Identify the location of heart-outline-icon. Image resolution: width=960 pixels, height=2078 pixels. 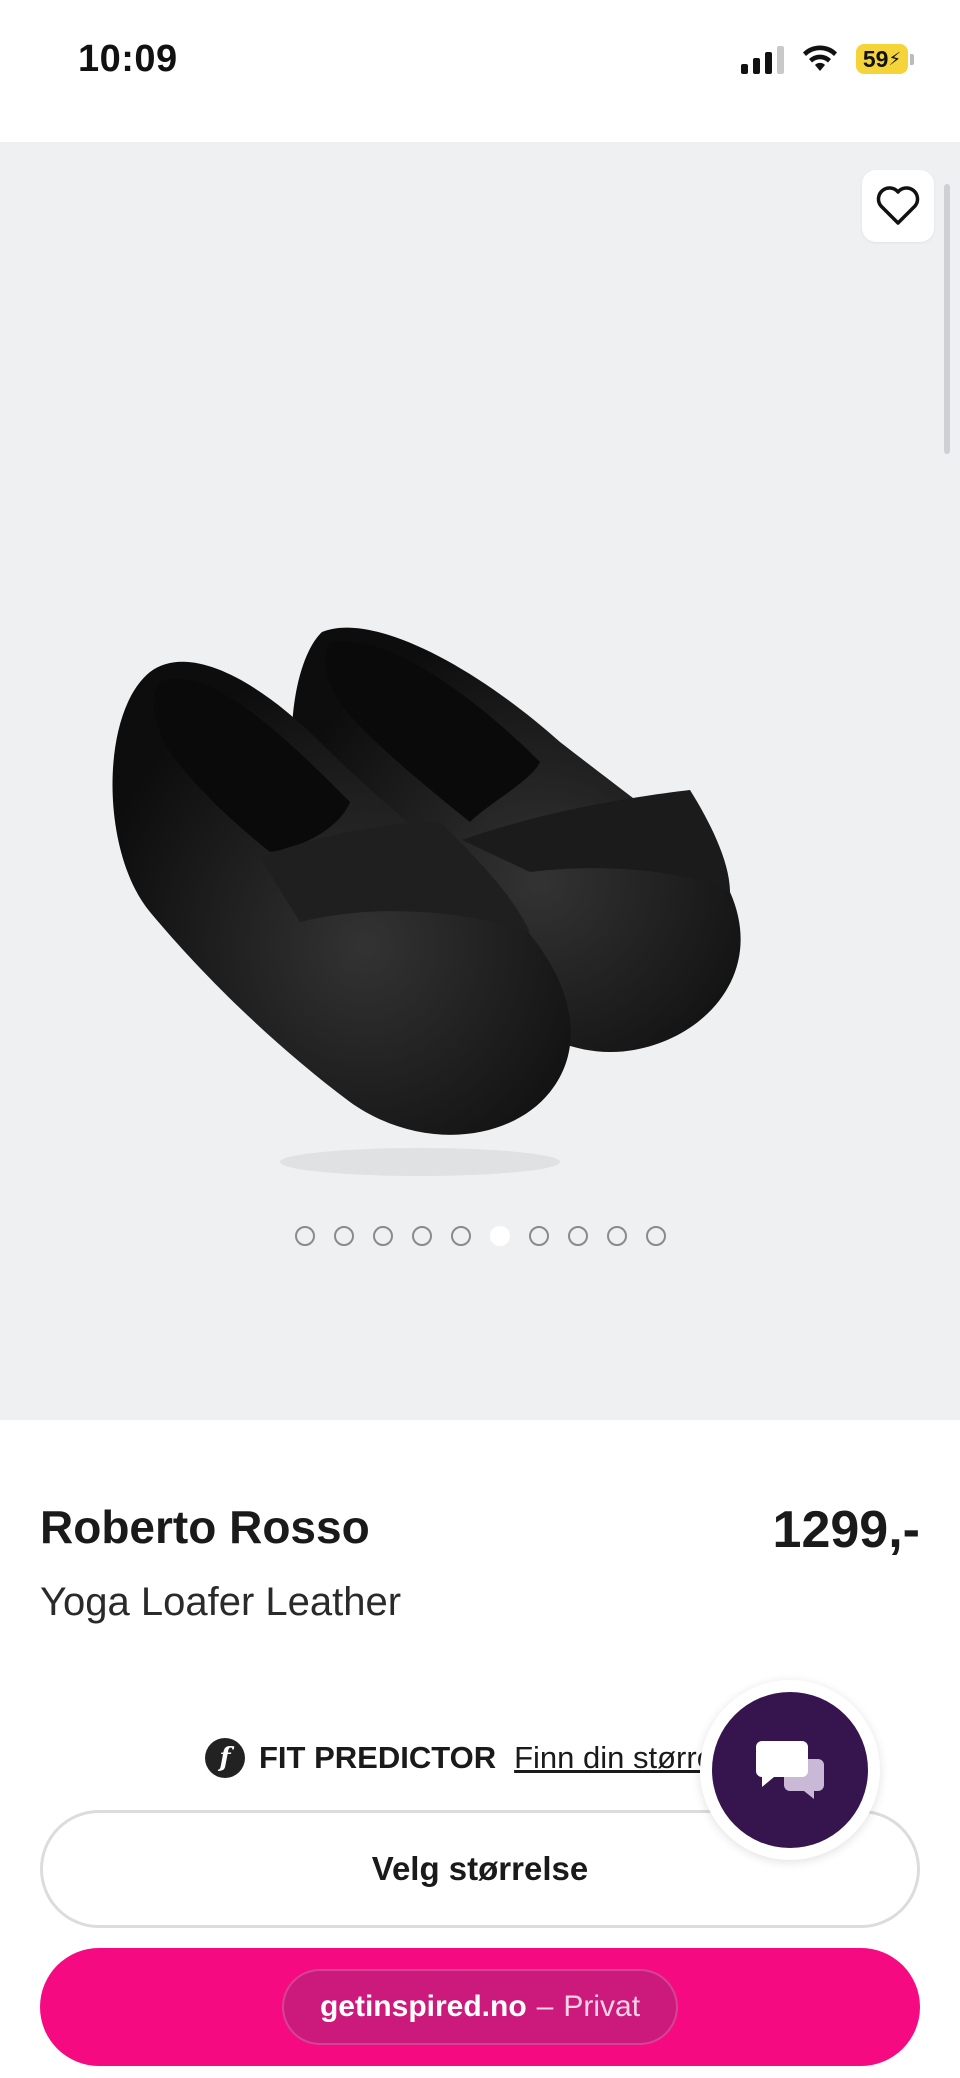
(898, 205).